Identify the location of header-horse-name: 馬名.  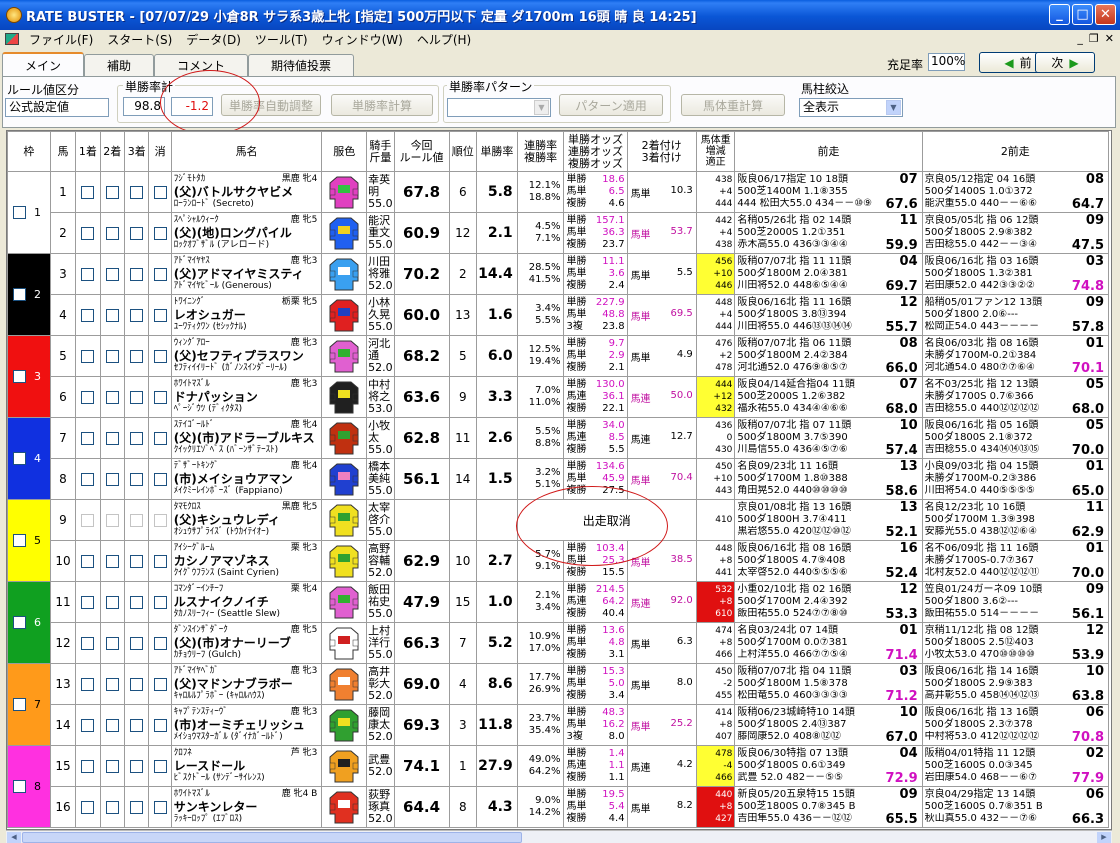
(246, 151).